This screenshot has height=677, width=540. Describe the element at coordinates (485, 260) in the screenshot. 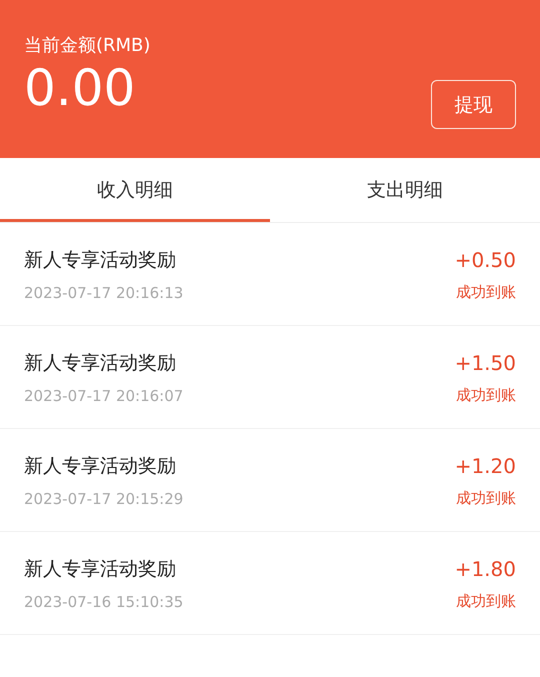

I see `record-amount: +0.50` at that location.